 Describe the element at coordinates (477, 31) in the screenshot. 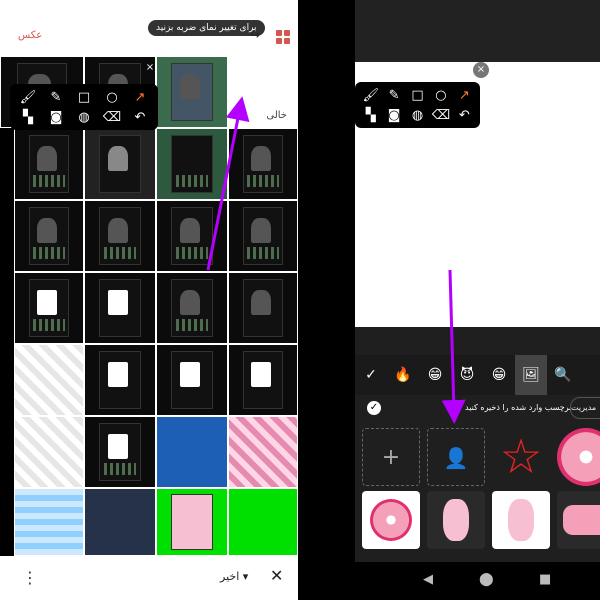

I see `editor-top-bar` at that location.